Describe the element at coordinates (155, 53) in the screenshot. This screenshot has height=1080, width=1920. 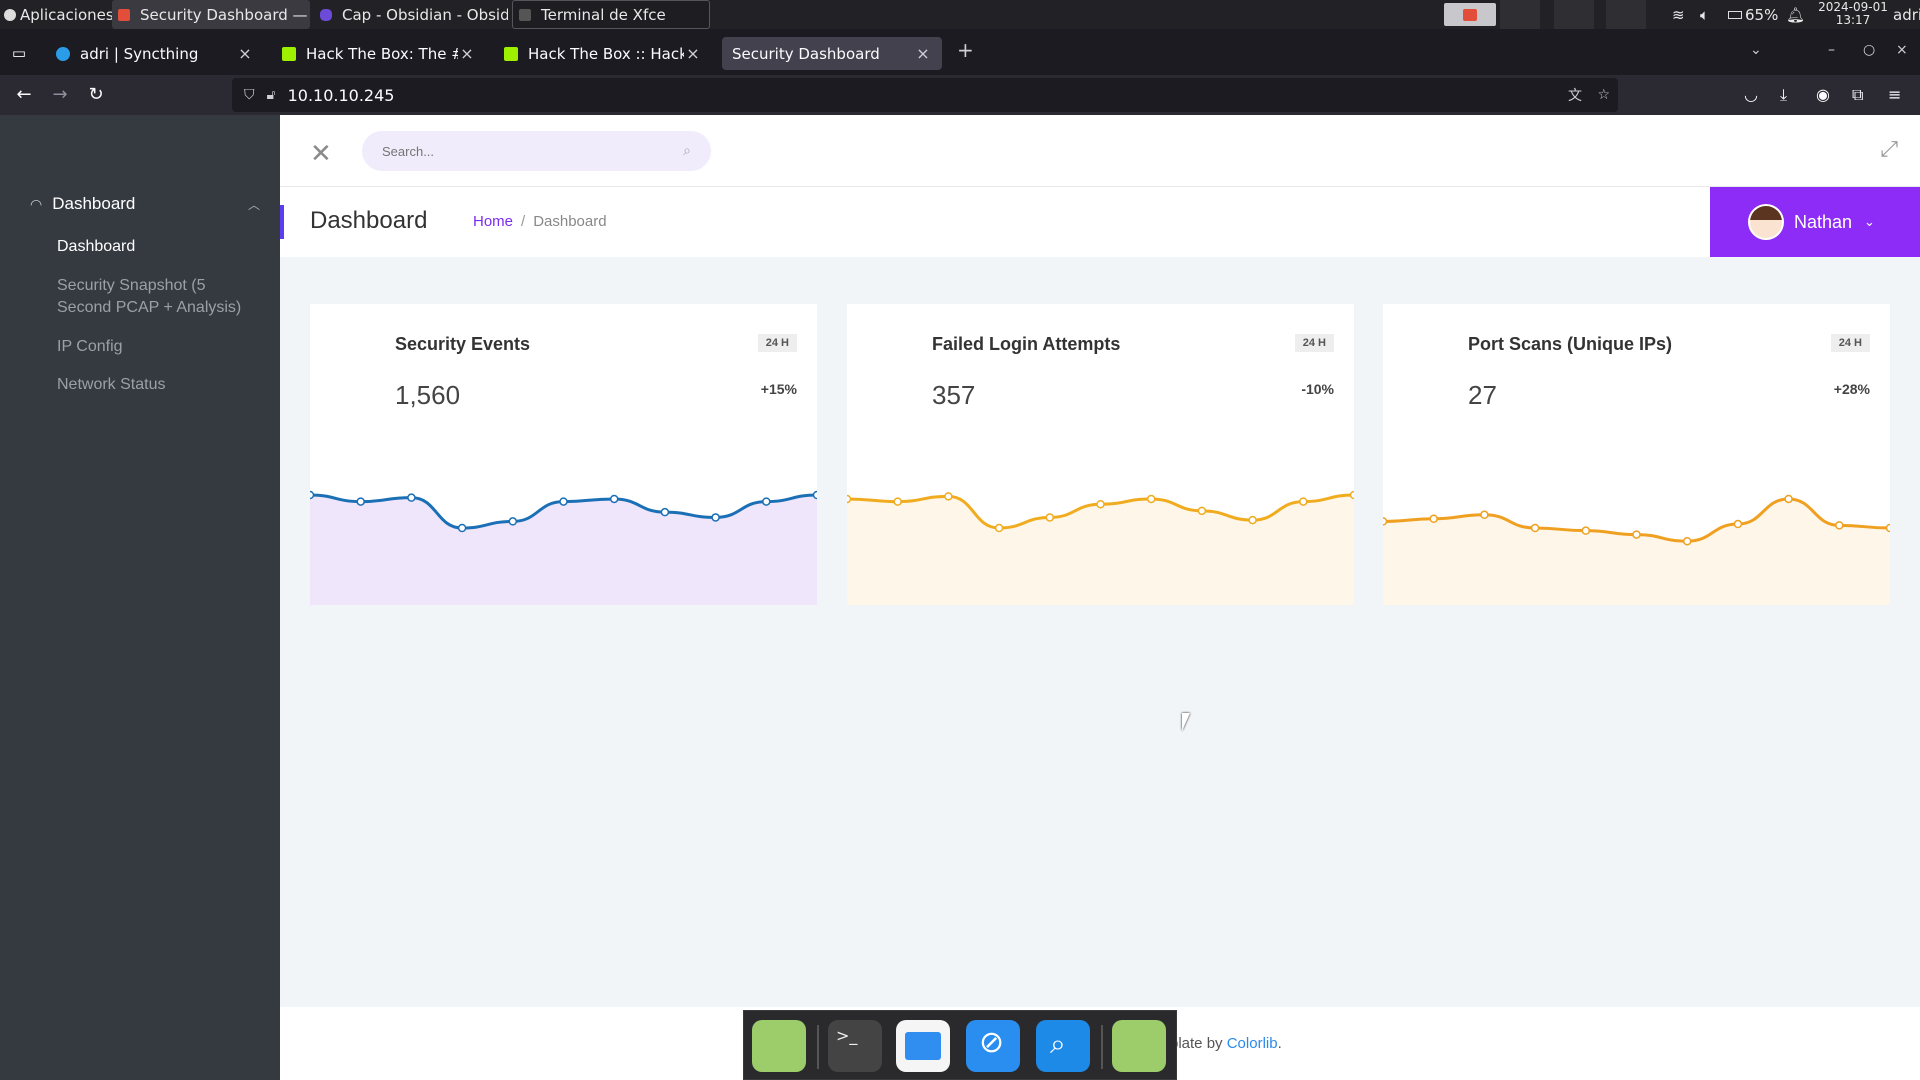
I see `tab-syncthing: adri | Syncthing ×` at that location.